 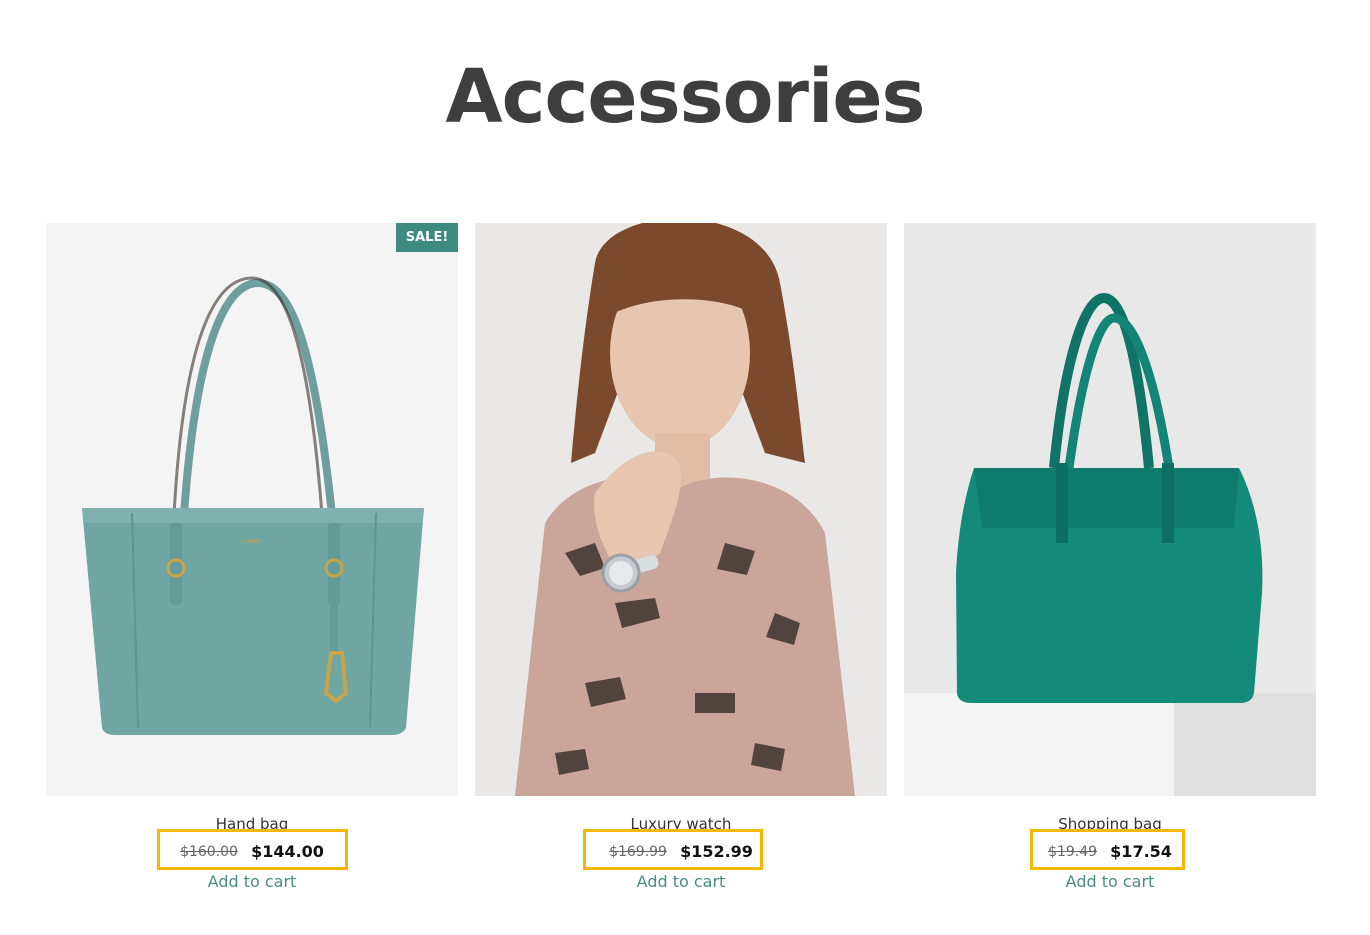 What do you see at coordinates (685, 97) in the screenshot?
I see `page-title: Accessories` at bounding box center [685, 97].